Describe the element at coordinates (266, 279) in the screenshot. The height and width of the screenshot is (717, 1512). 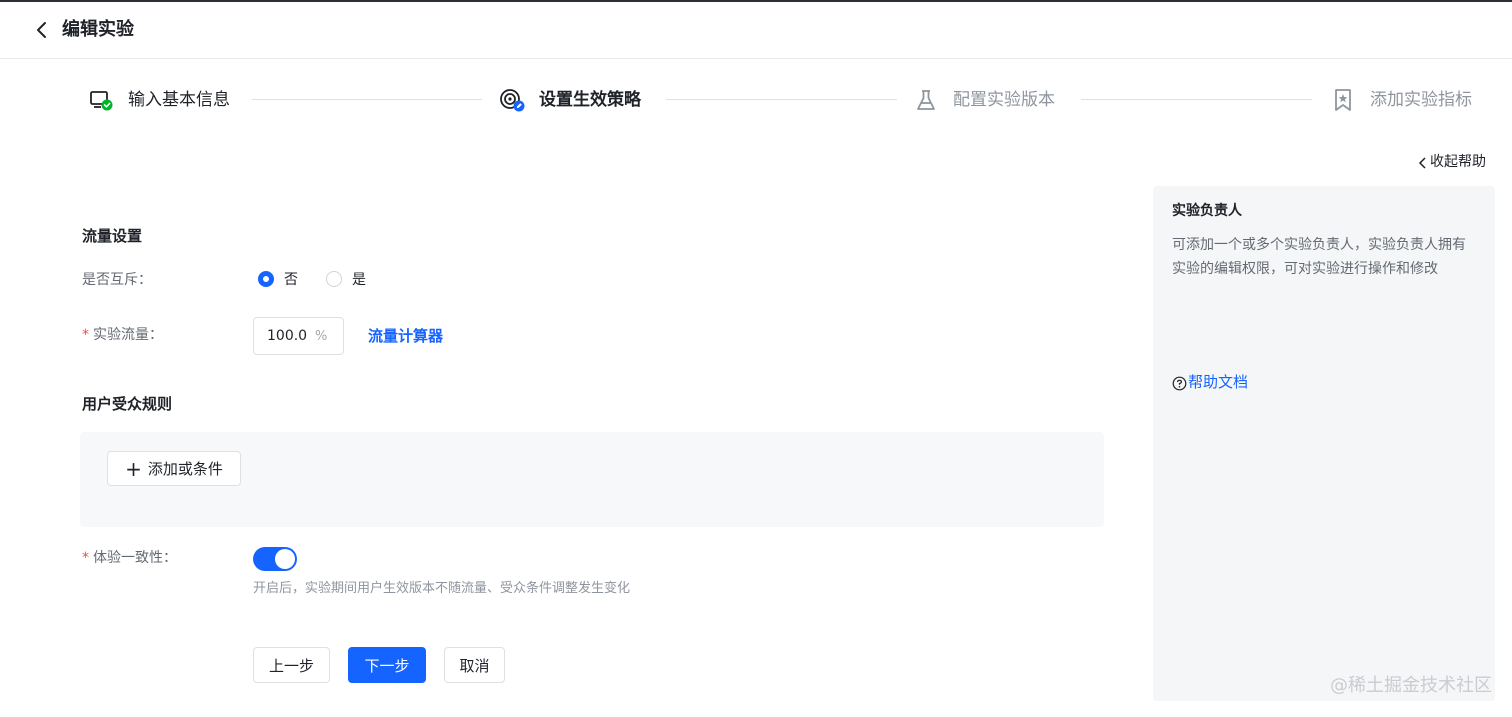
I see `radio-checked-icon` at that location.